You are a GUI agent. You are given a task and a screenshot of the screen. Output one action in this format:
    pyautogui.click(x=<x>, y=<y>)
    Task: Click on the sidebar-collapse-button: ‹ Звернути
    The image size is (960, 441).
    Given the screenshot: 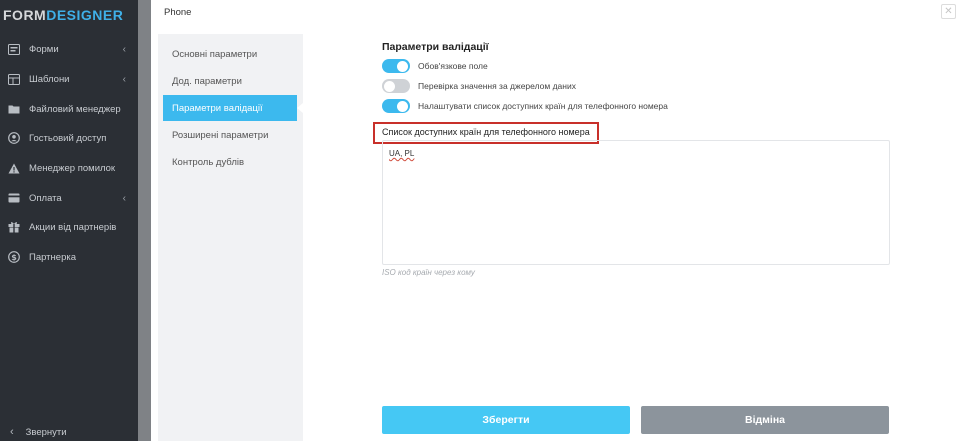 What is the action you would take?
    pyautogui.click(x=69, y=431)
    